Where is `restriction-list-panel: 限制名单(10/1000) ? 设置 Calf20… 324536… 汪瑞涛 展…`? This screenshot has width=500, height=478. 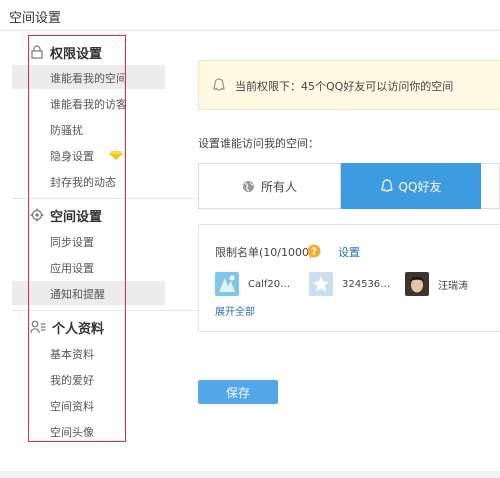
restriction-list-panel: 限制名单(10/1000) ? 设置 Calf20… 324536… 汪瑞涛 展… is located at coordinates (349, 278).